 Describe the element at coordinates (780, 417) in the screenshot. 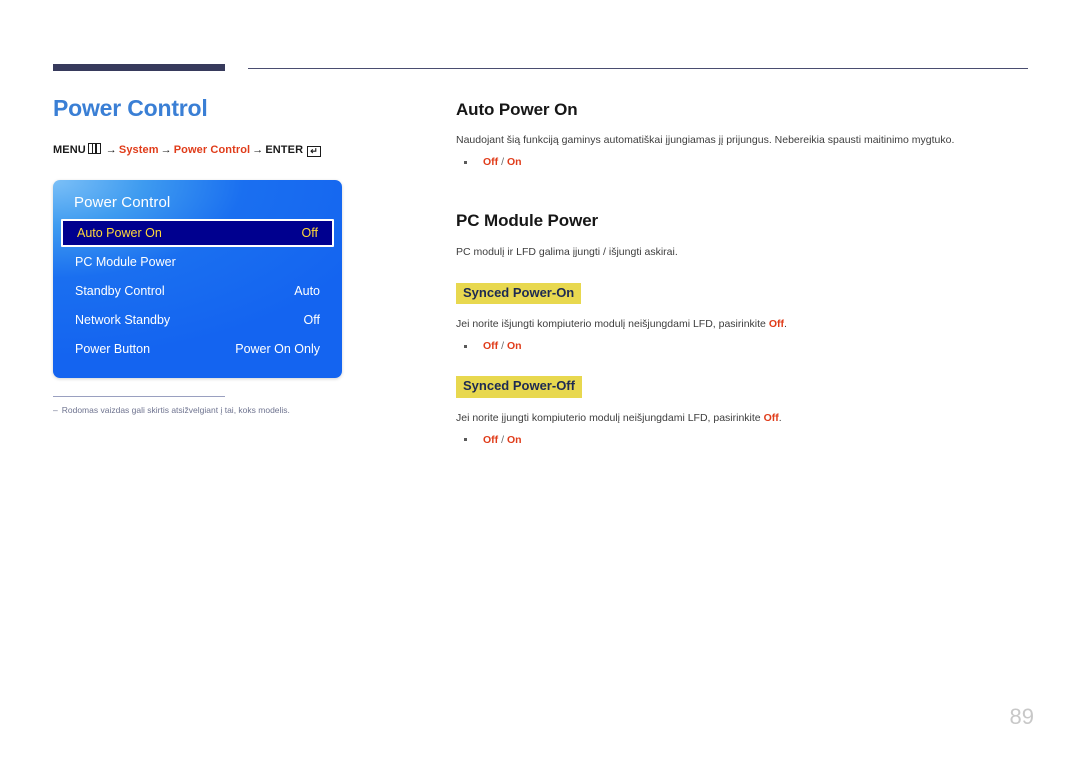

I see `synced-power-off-desc-post: .` at that location.